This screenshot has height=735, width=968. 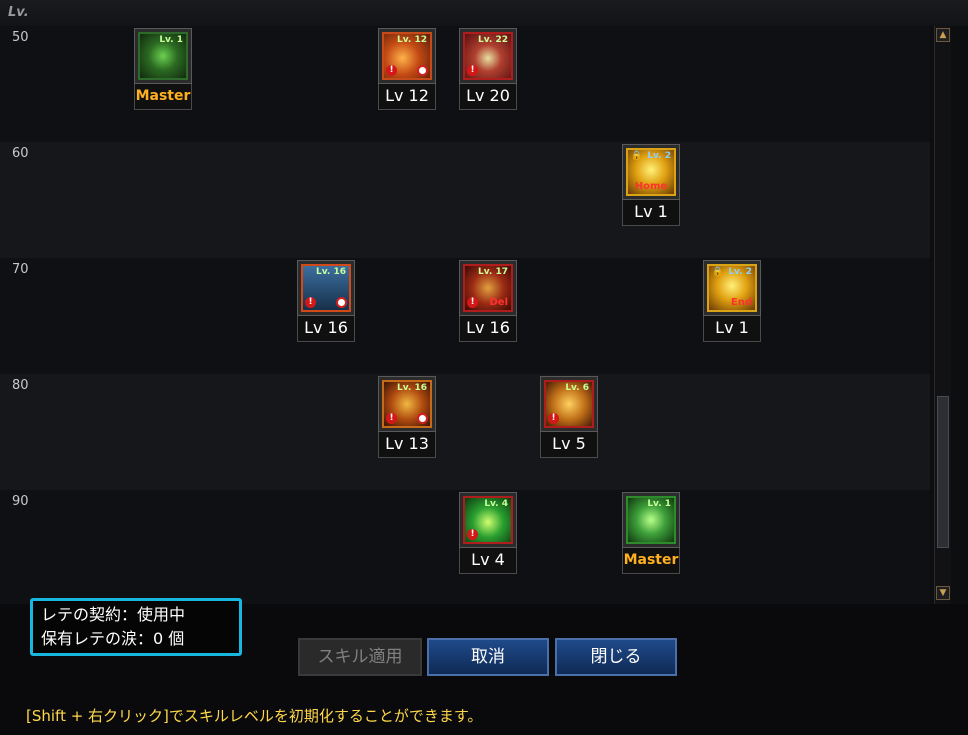 What do you see at coordinates (488, 520) in the screenshot?
I see `green-aura-icon: Lv. 4 !` at bounding box center [488, 520].